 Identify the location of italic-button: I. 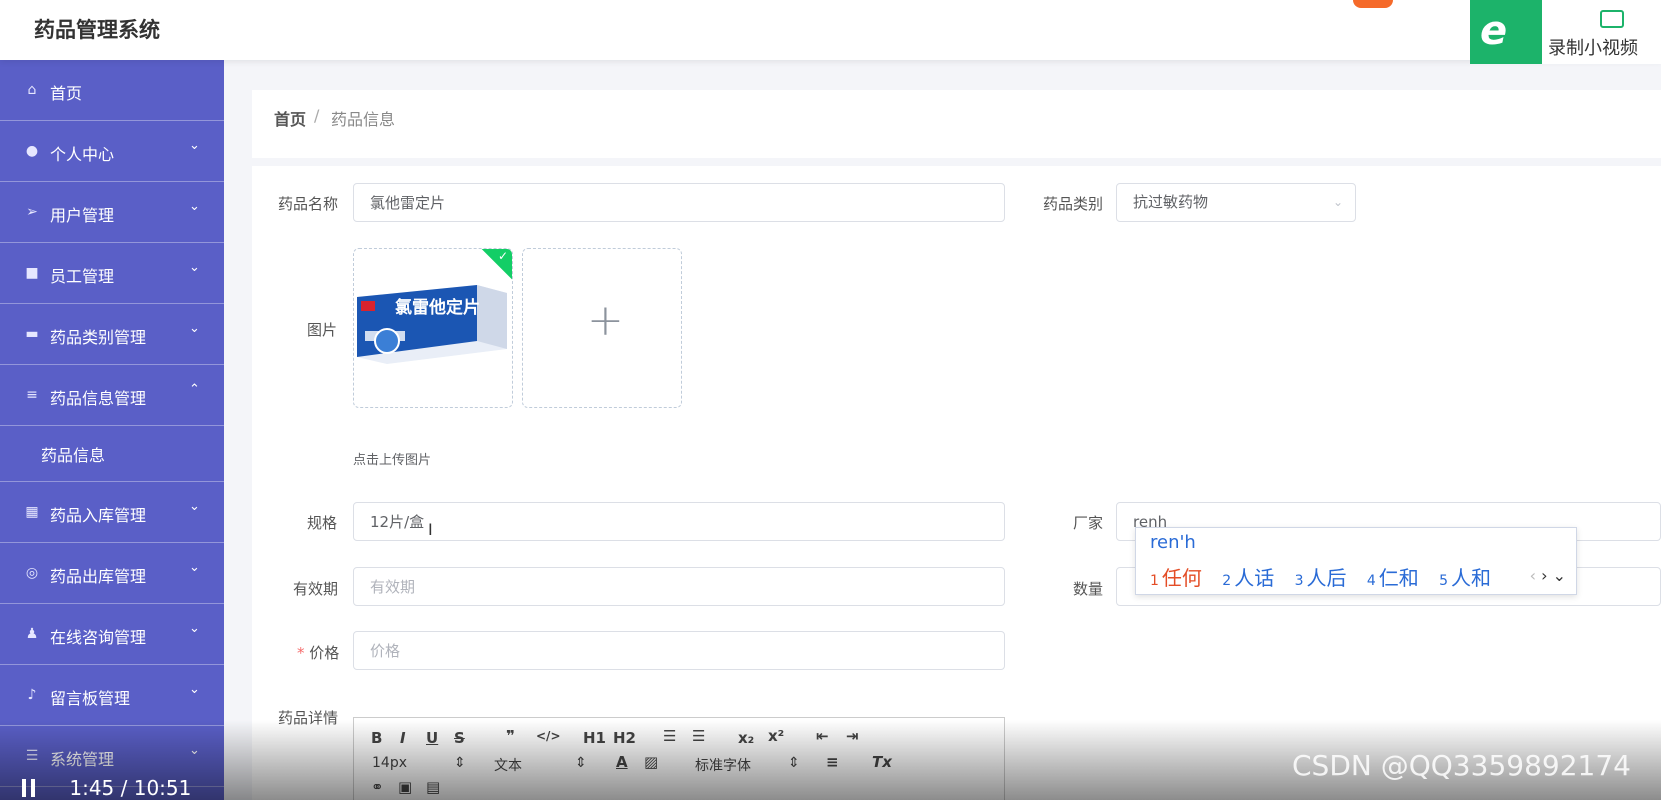
(403, 738).